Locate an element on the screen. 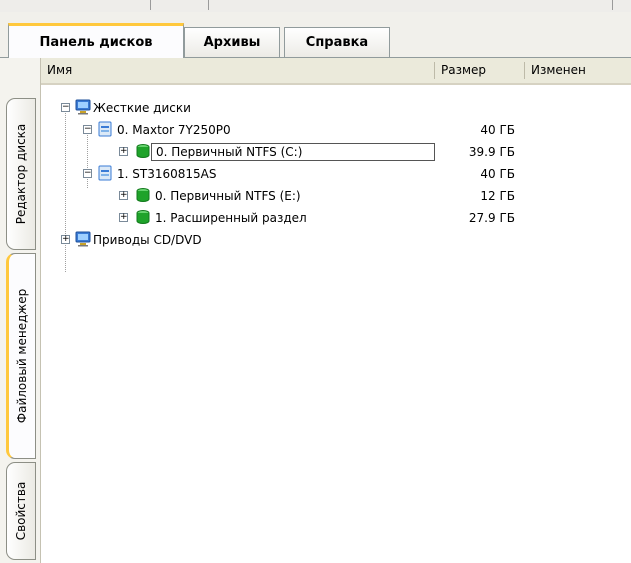 This screenshot has height=563, width=631. tree-item-label: 0. Первичный NTFS (E:) is located at coordinates (228, 196).